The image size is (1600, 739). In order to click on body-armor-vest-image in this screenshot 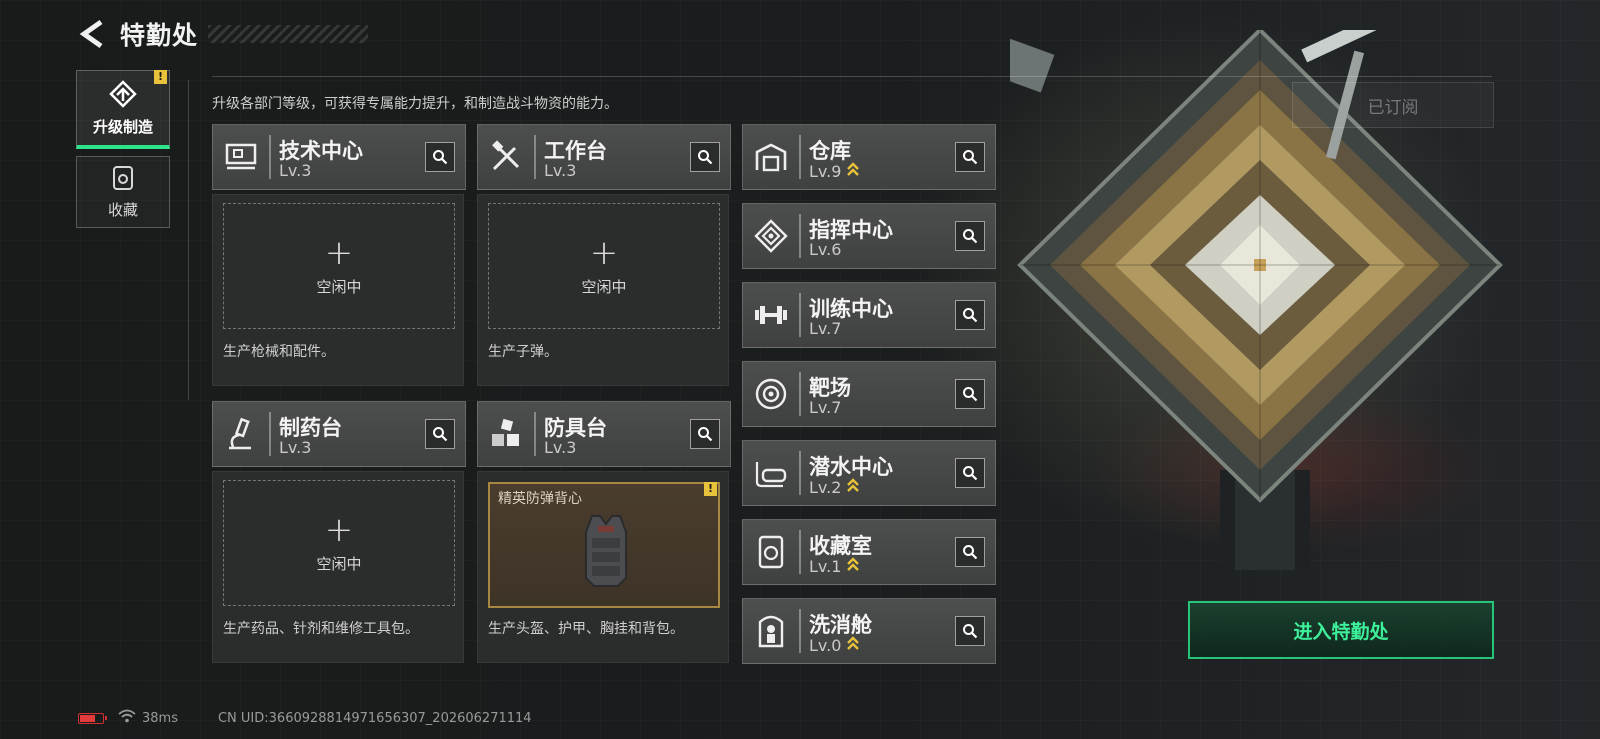, I will do `click(606, 551)`.